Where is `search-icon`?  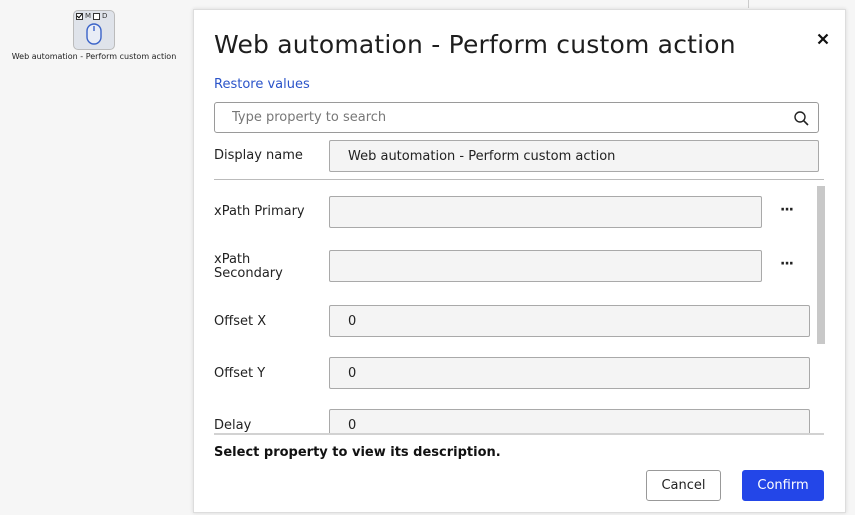
search-icon is located at coordinates (801, 118).